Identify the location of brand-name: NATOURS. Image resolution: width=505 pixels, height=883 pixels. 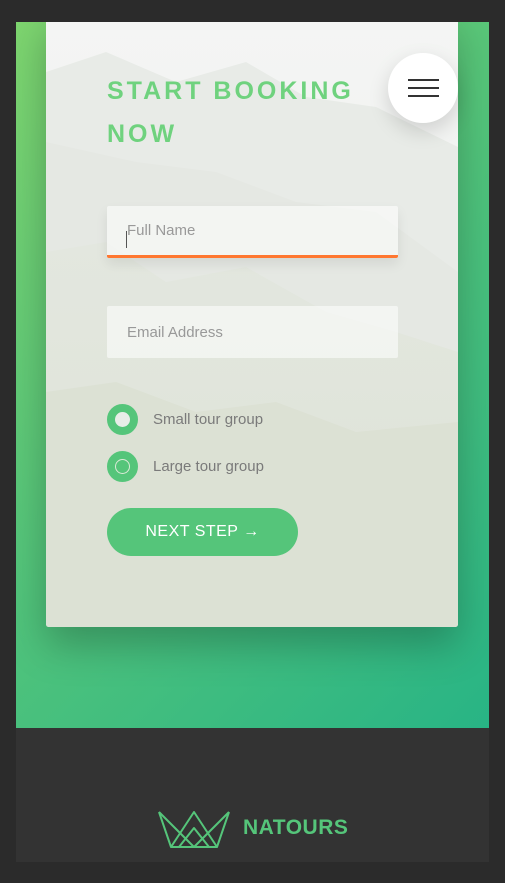
(296, 827).